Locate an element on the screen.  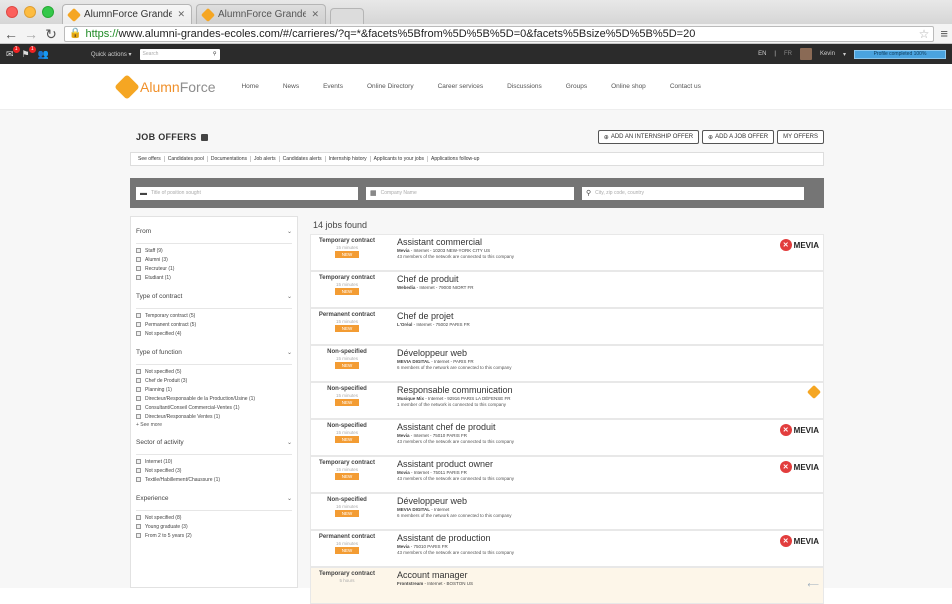
subnav-candidates-pool: Candidates pool is located at coordinates (186, 159).